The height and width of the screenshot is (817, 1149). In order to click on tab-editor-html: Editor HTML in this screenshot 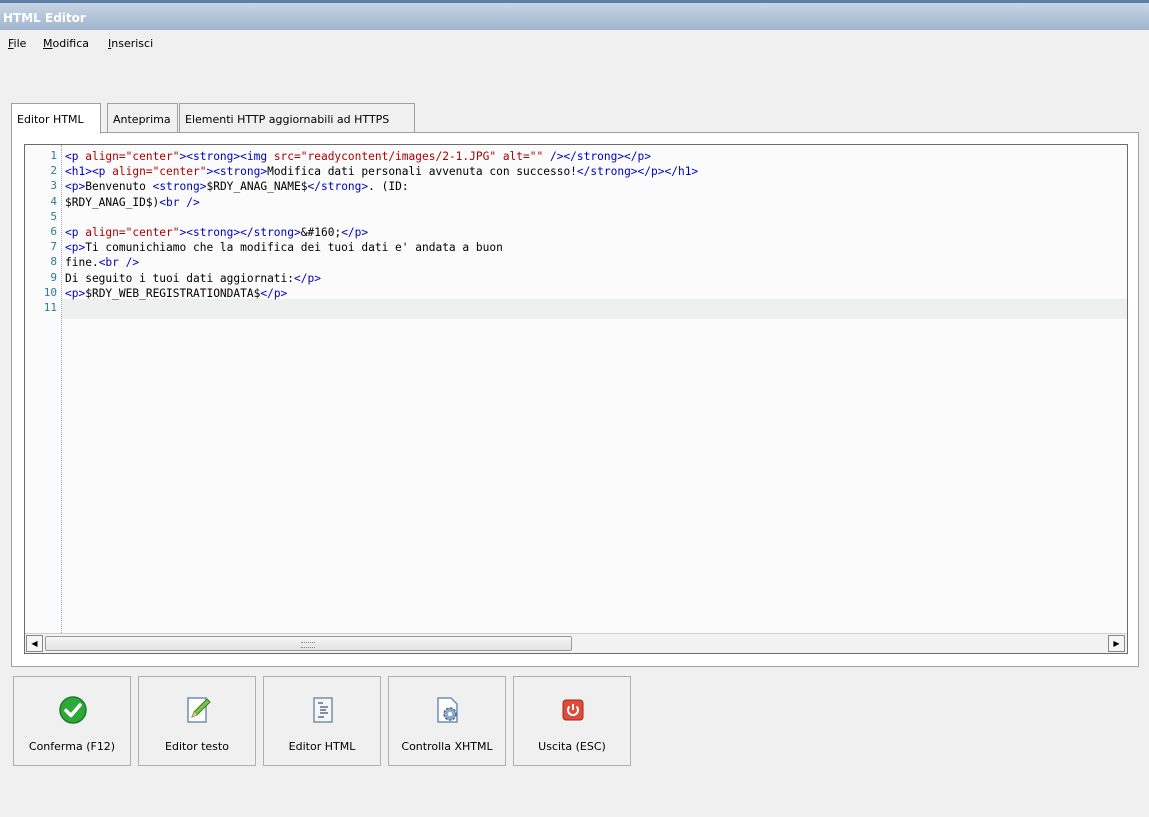, I will do `click(56, 118)`.